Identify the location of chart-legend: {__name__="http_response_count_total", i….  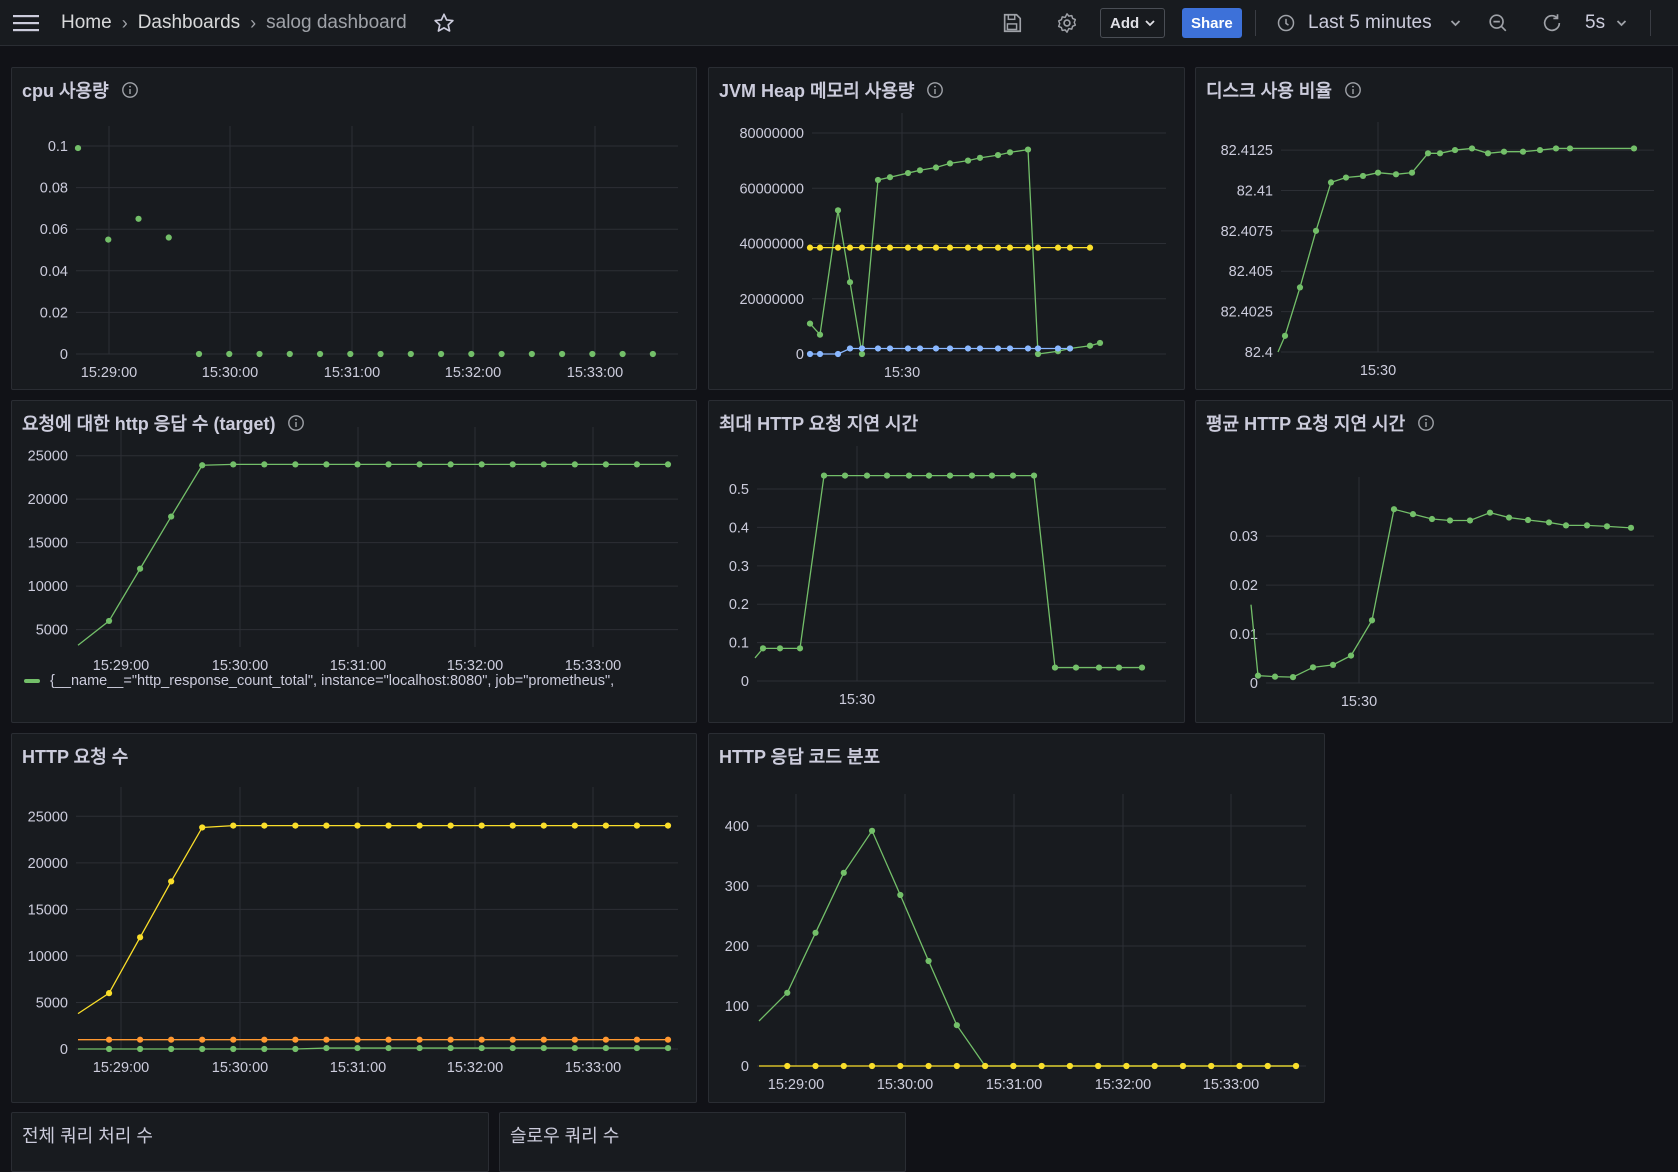
(319, 681).